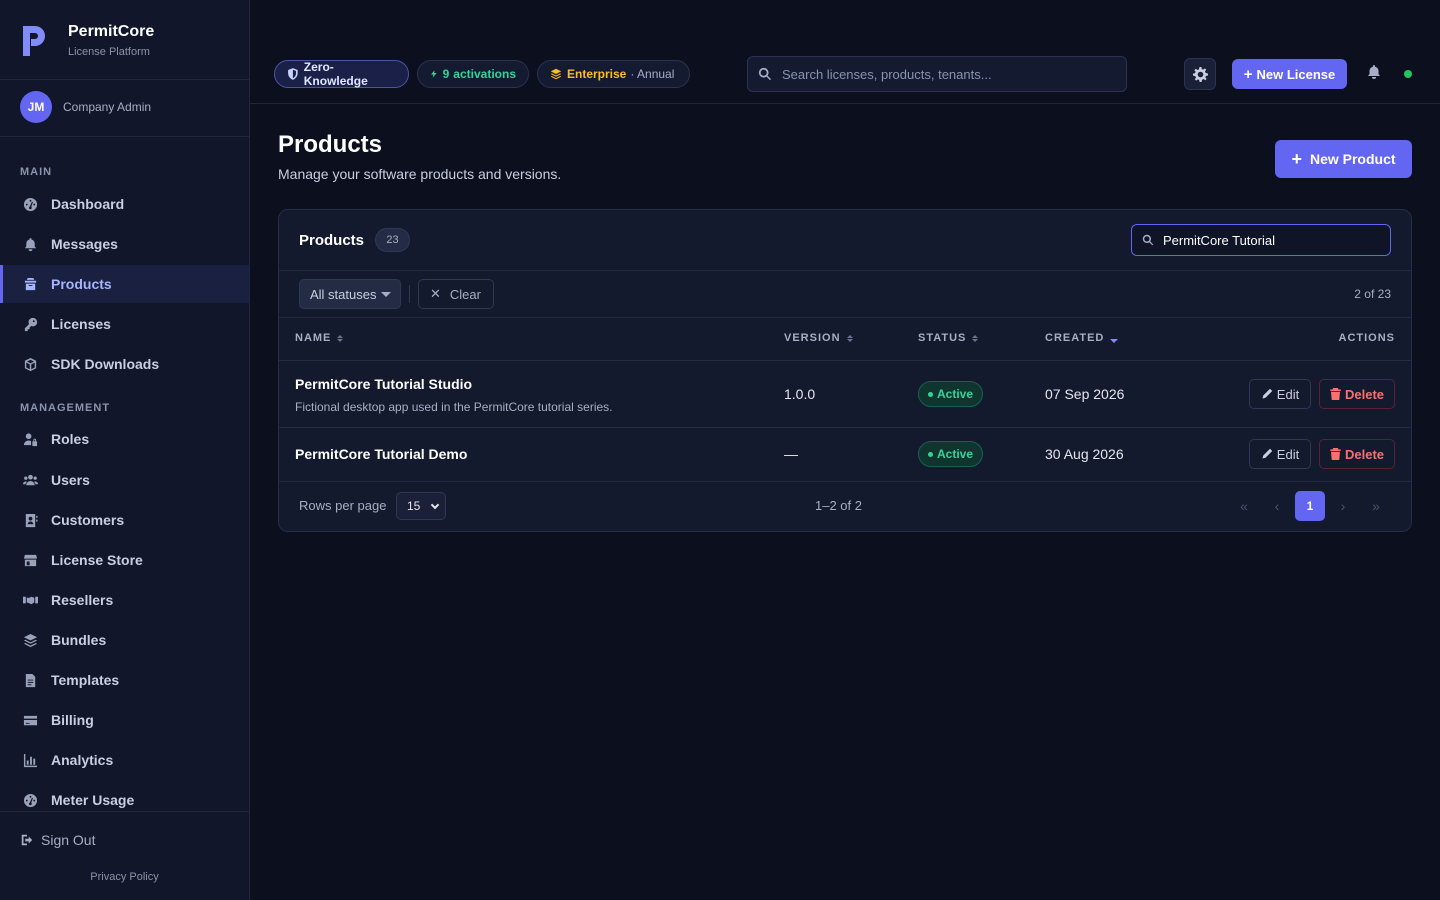  I want to click on product-name: PermitCore Tutorial Studio, so click(383, 384).